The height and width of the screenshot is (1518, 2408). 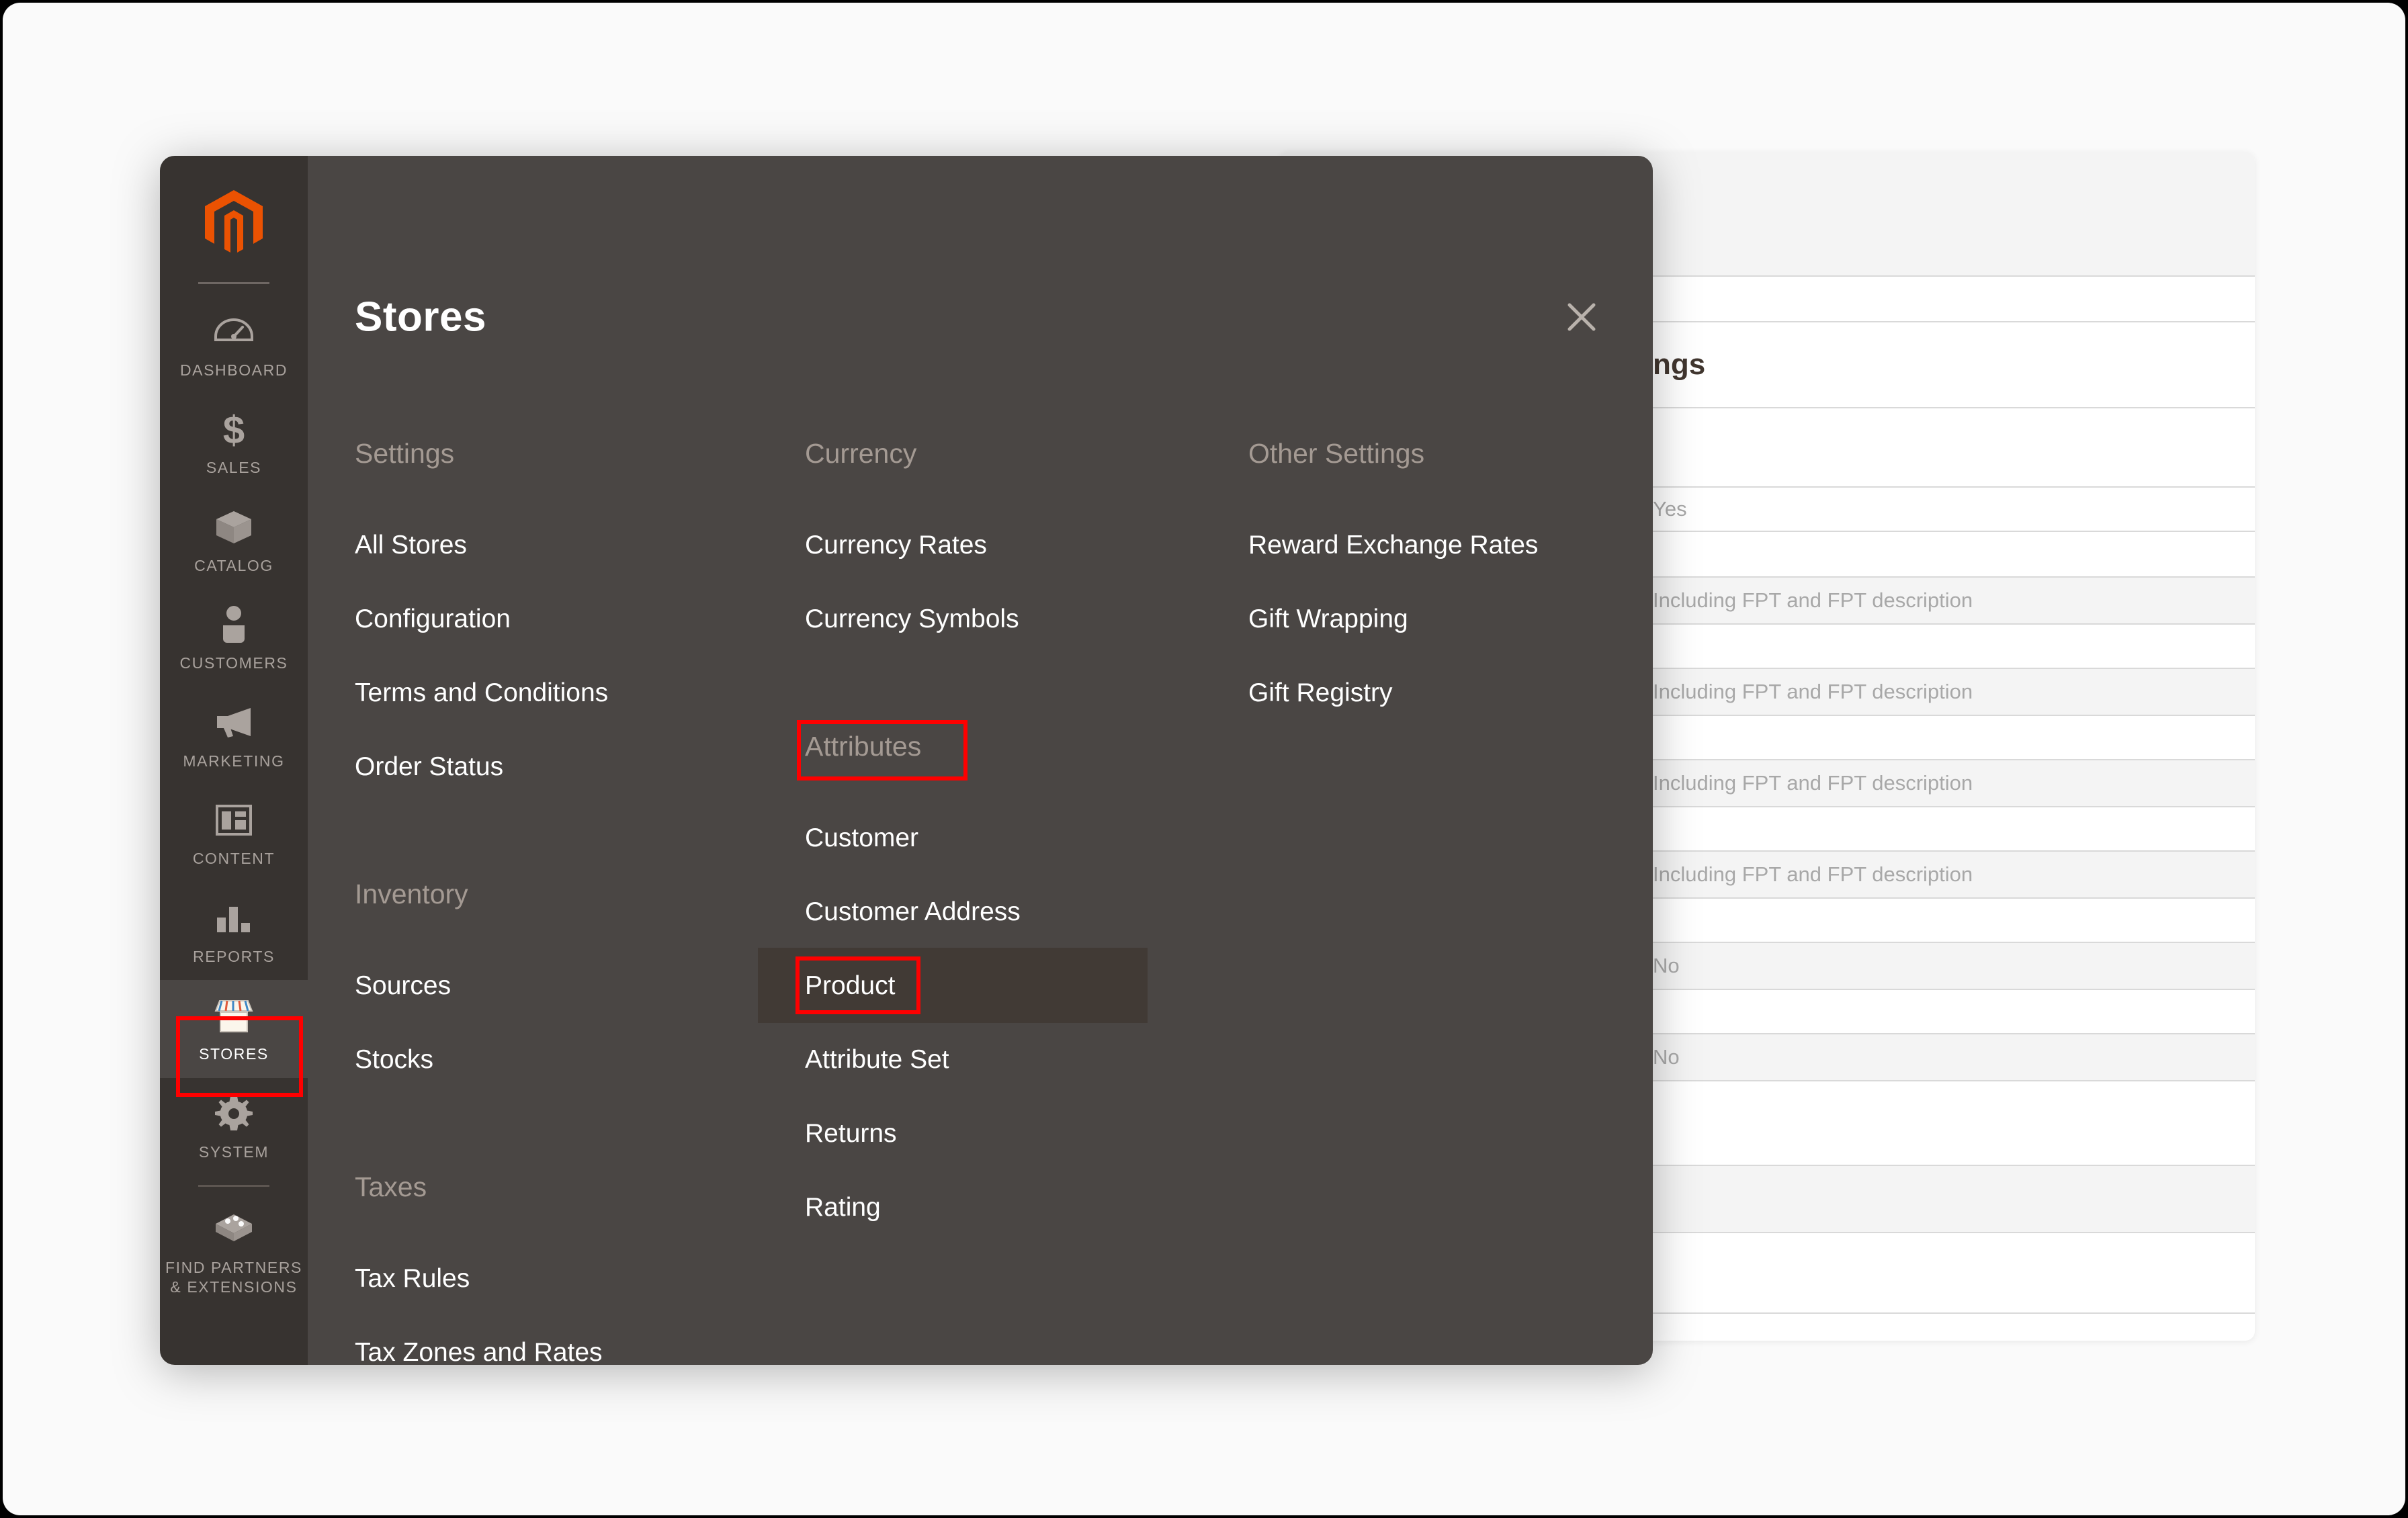 I want to click on menu-item: Currency Rates, so click(x=1013, y=545).